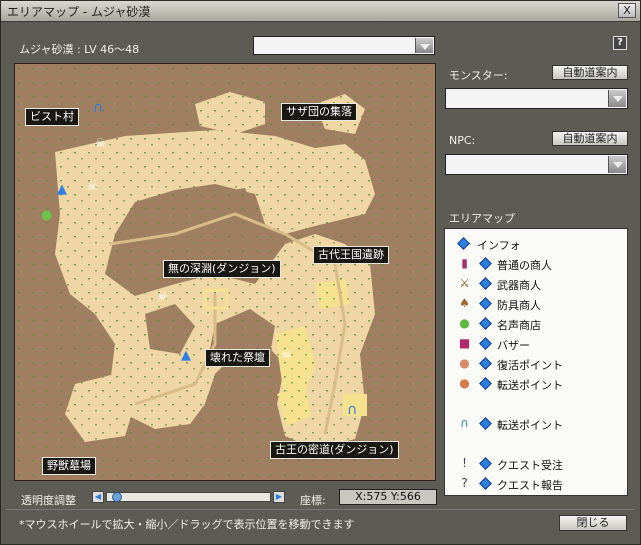  I want to click on legend-label: 復活ポイント, so click(530, 365).